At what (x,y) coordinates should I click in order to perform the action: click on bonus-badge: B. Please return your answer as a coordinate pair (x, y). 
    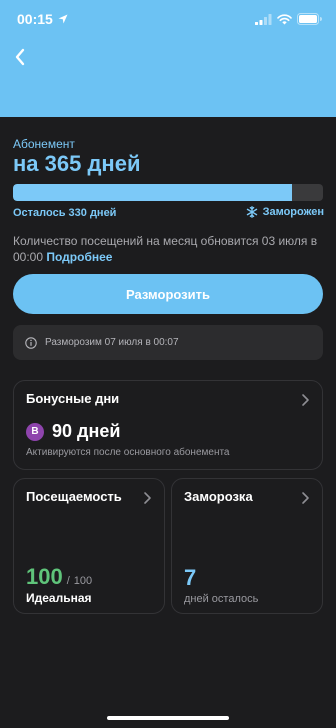
    Looking at the image, I should click on (35, 431).